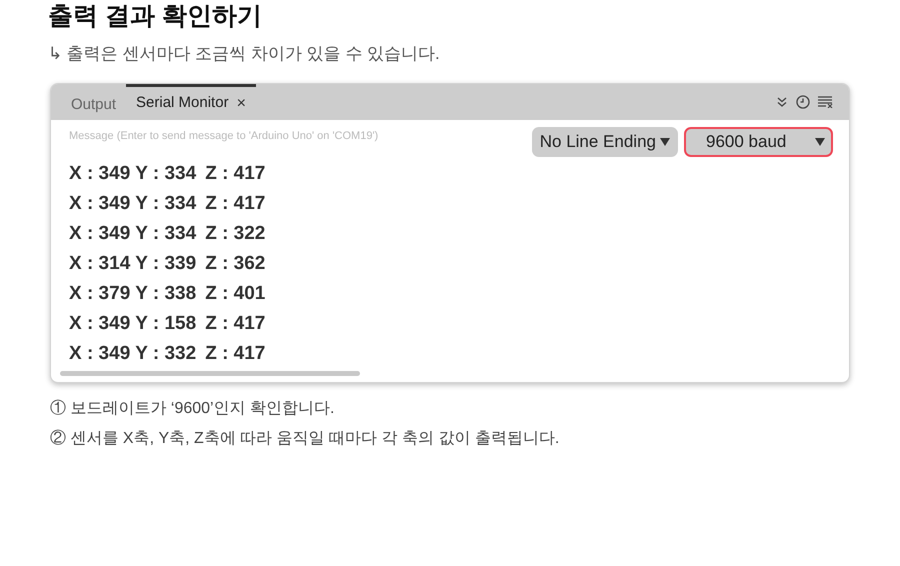  I want to click on z-reading: Z : 322, so click(235, 234).